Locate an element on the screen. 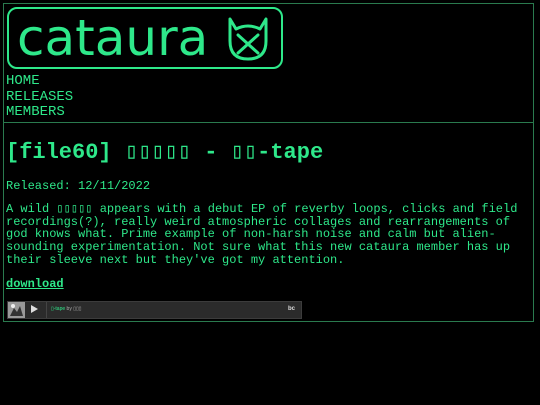 The width and height of the screenshot is (540, 405). site-logo: cataura is located at coordinates (145, 38).